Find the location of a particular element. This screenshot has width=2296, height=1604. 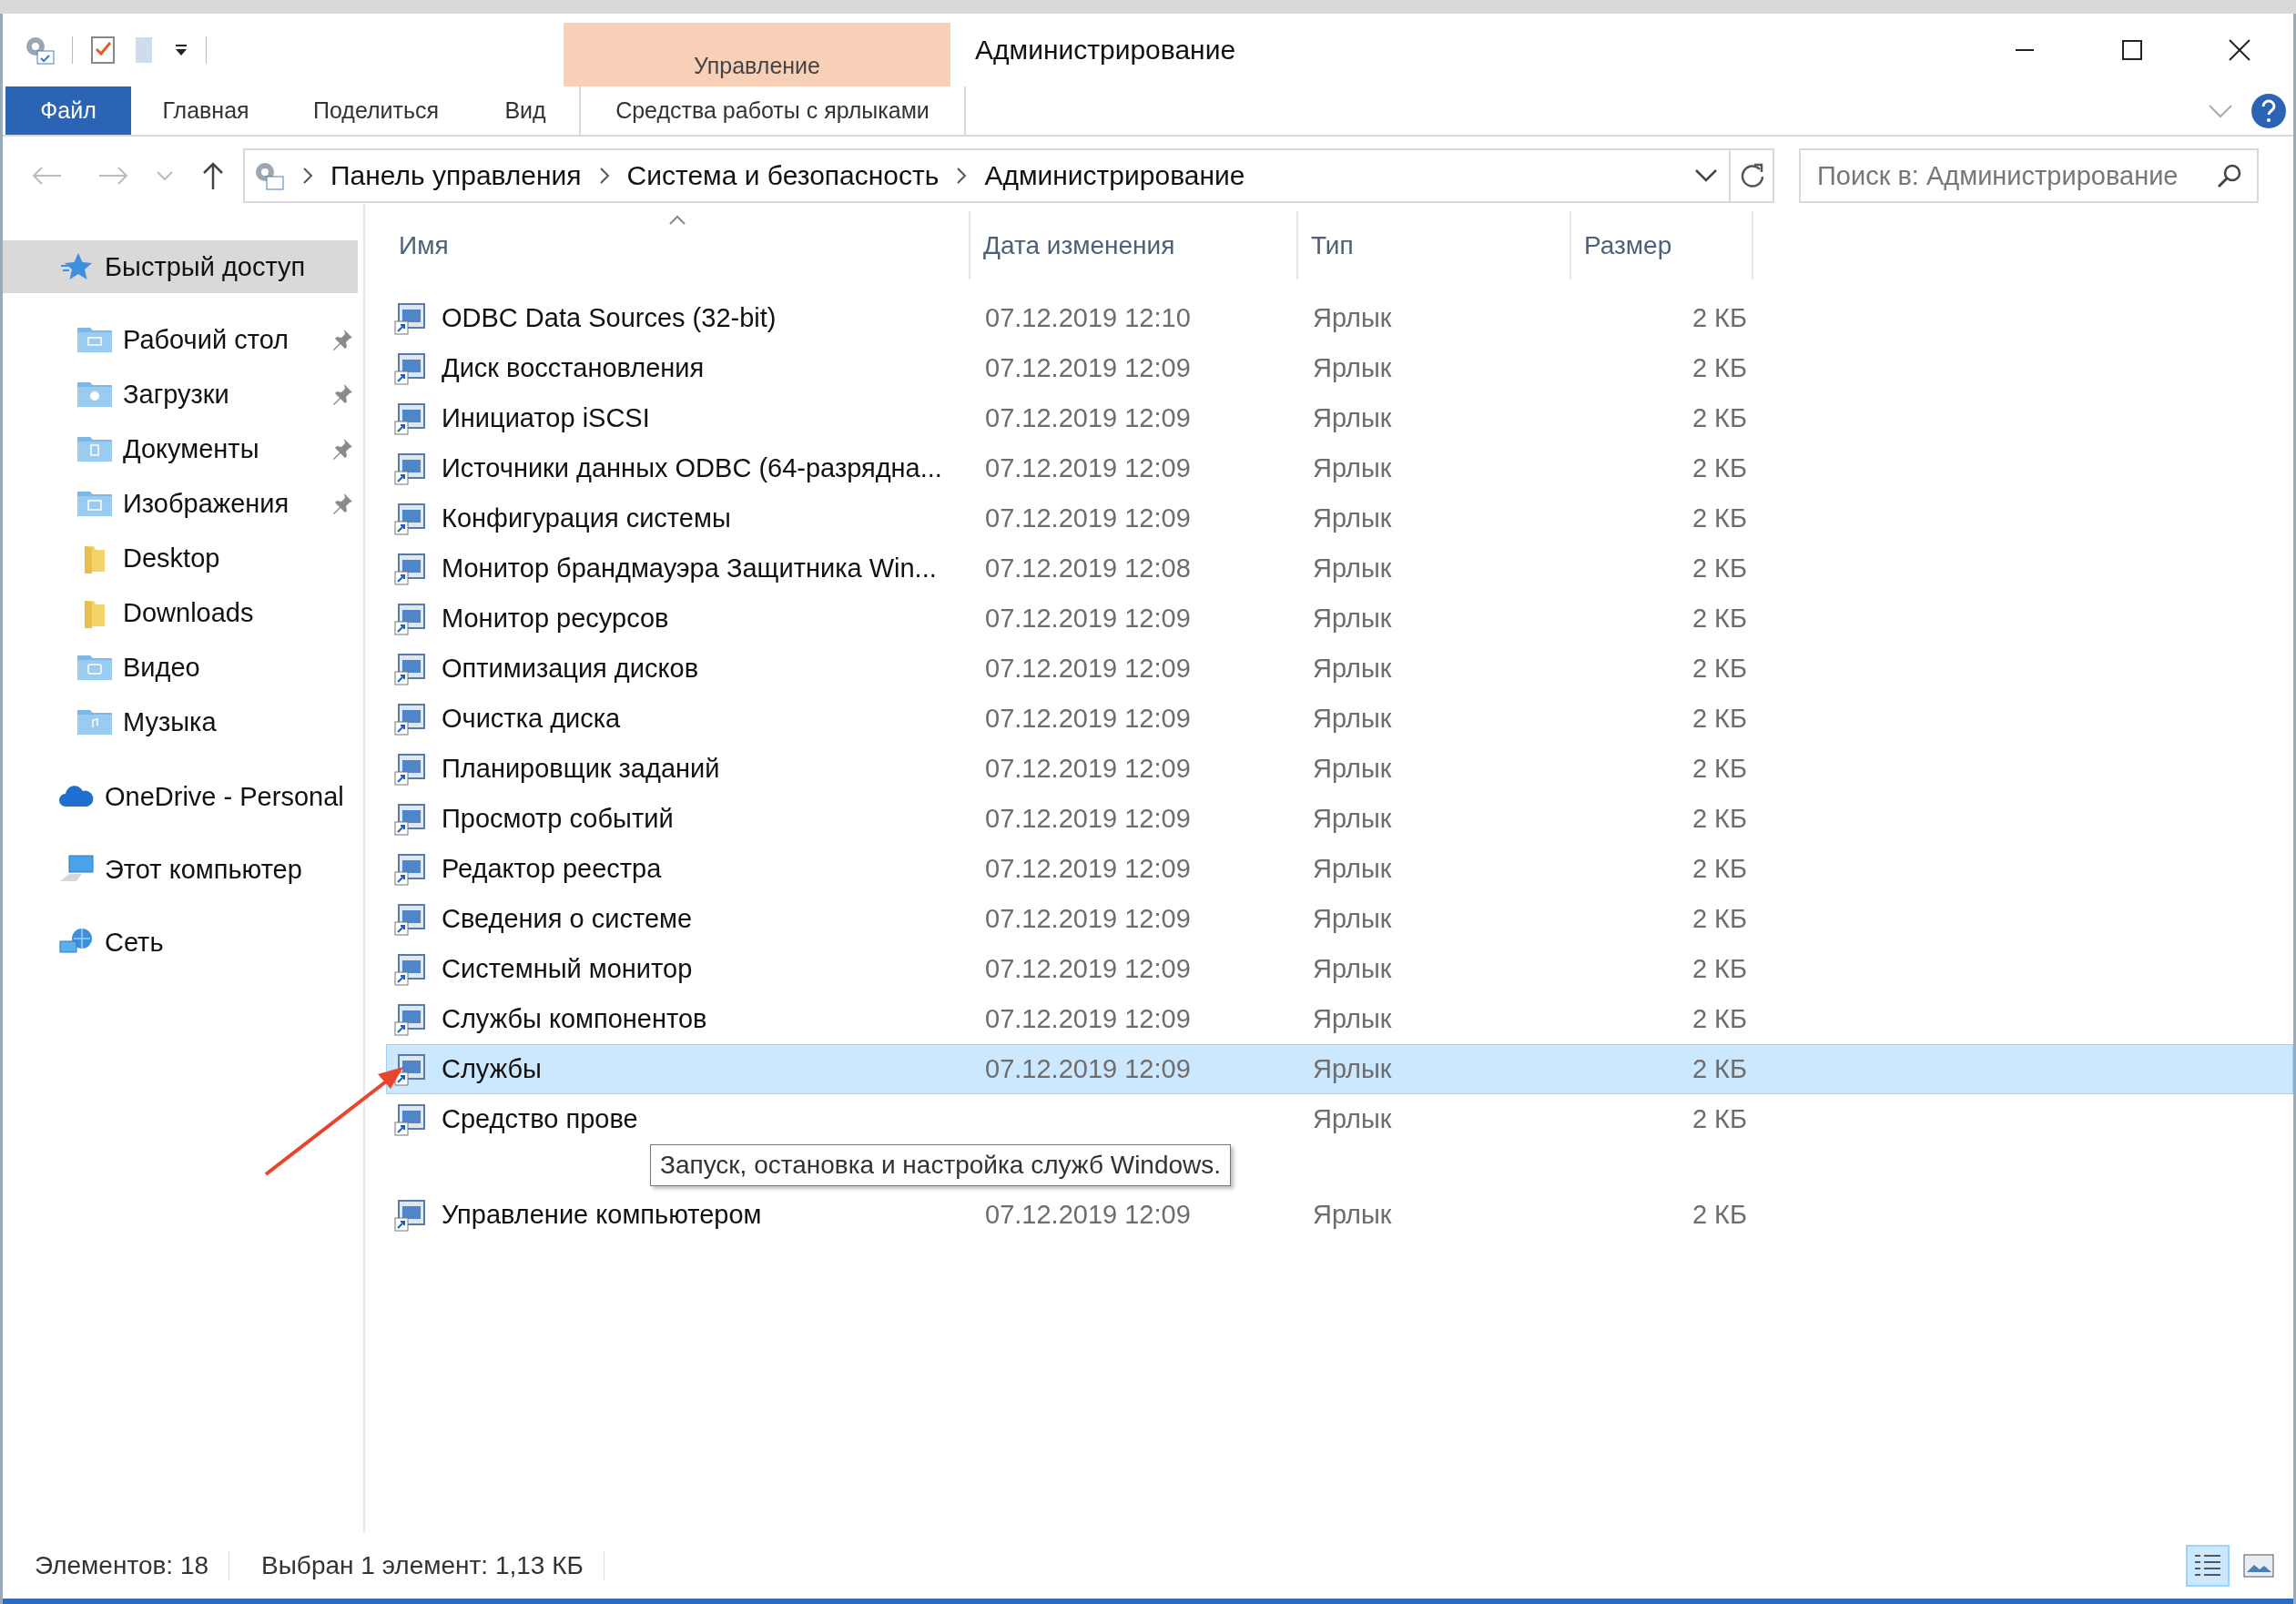

nav-item: Изображения is located at coordinates (180, 504).